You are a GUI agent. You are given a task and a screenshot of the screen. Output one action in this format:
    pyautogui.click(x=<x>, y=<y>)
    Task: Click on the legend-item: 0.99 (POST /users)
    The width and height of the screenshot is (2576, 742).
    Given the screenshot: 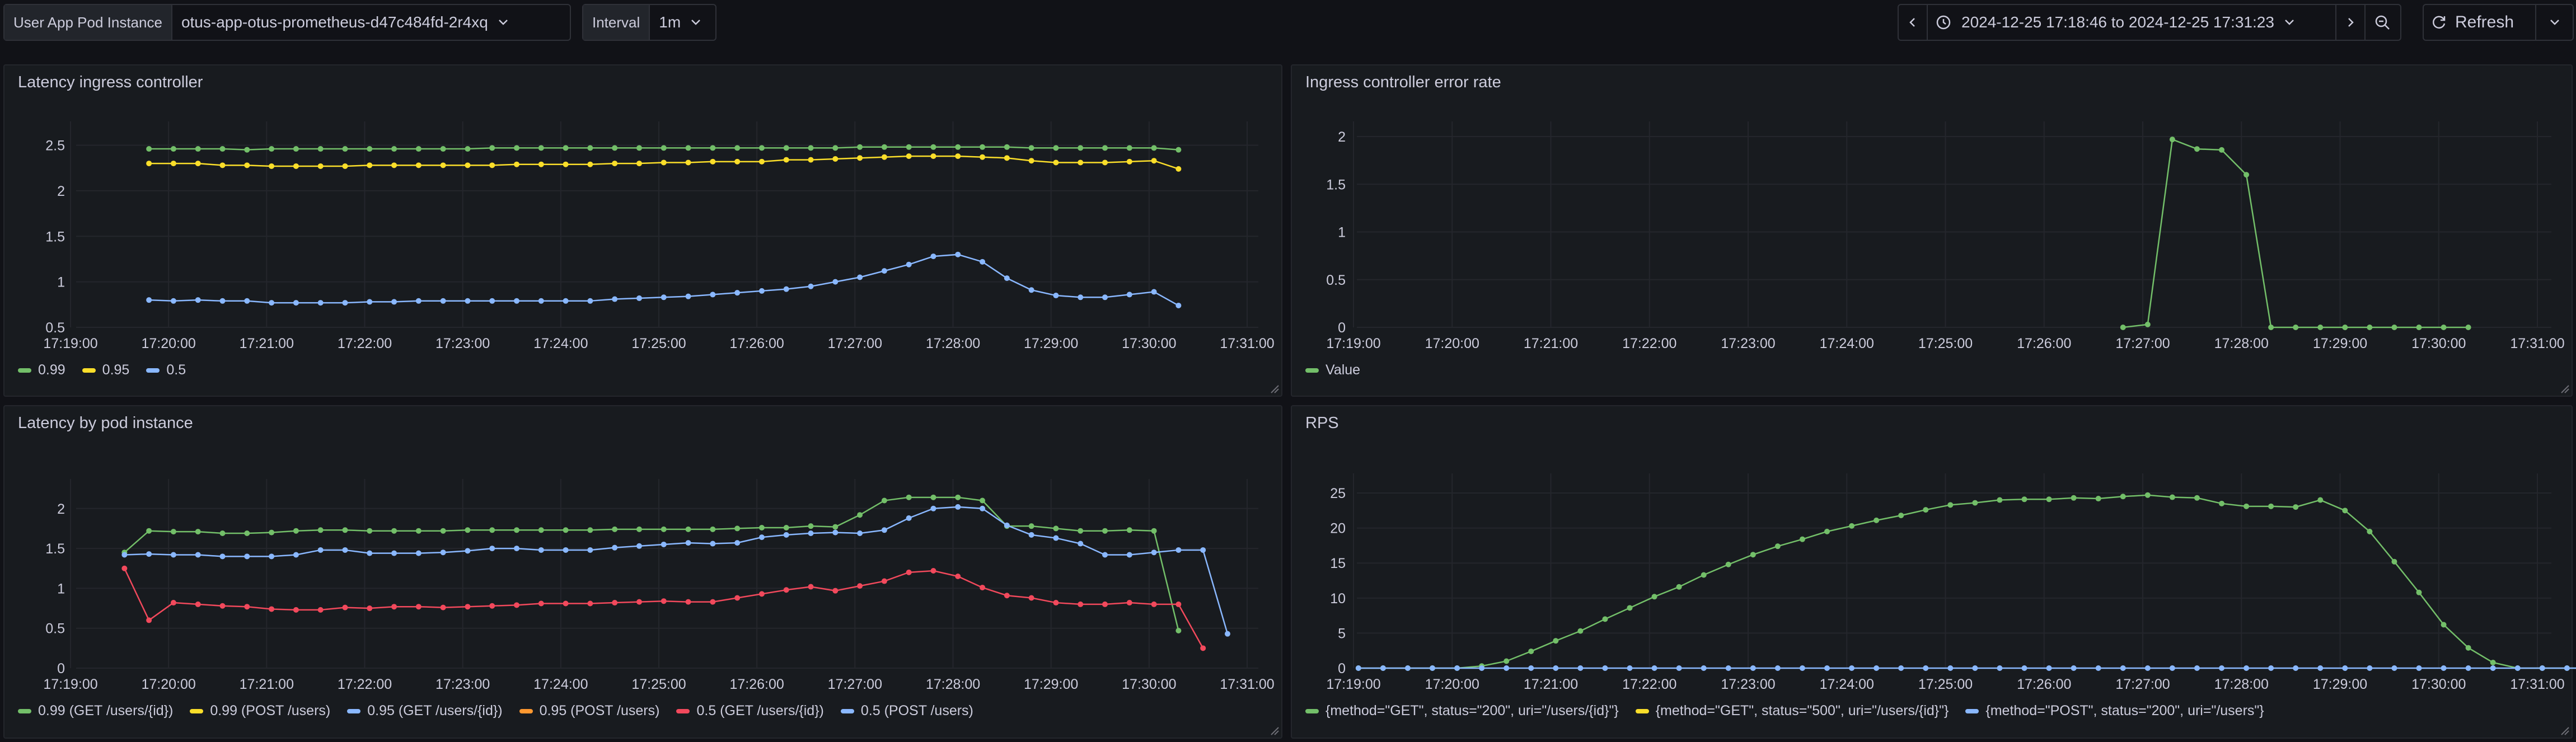 What is the action you would take?
    pyautogui.click(x=260, y=711)
    